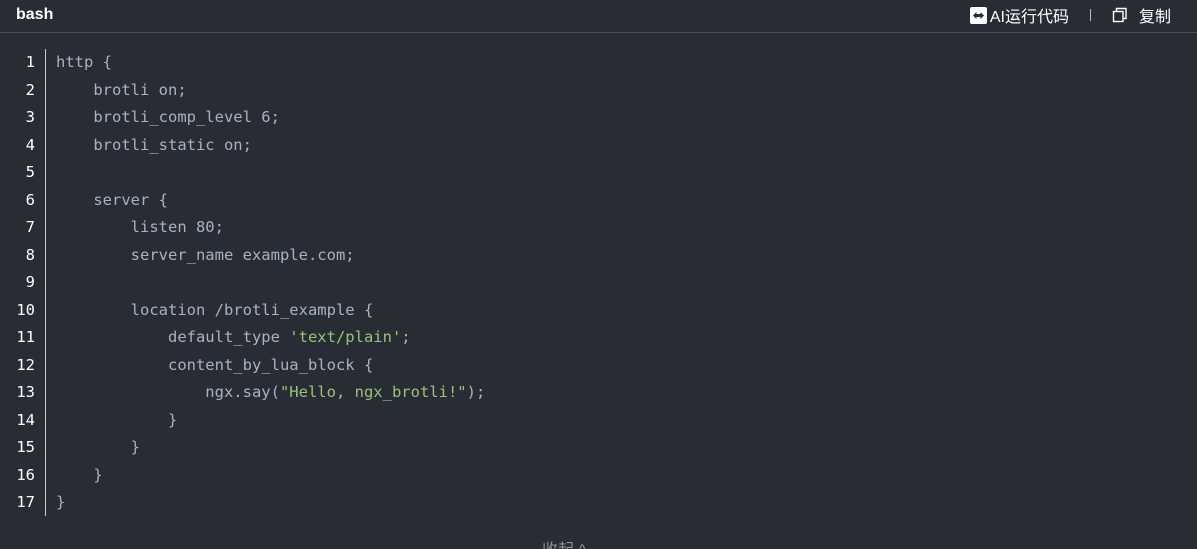  What do you see at coordinates (598, 503) in the screenshot?
I see `code-line: 17}` at bounding box center [598, 503].